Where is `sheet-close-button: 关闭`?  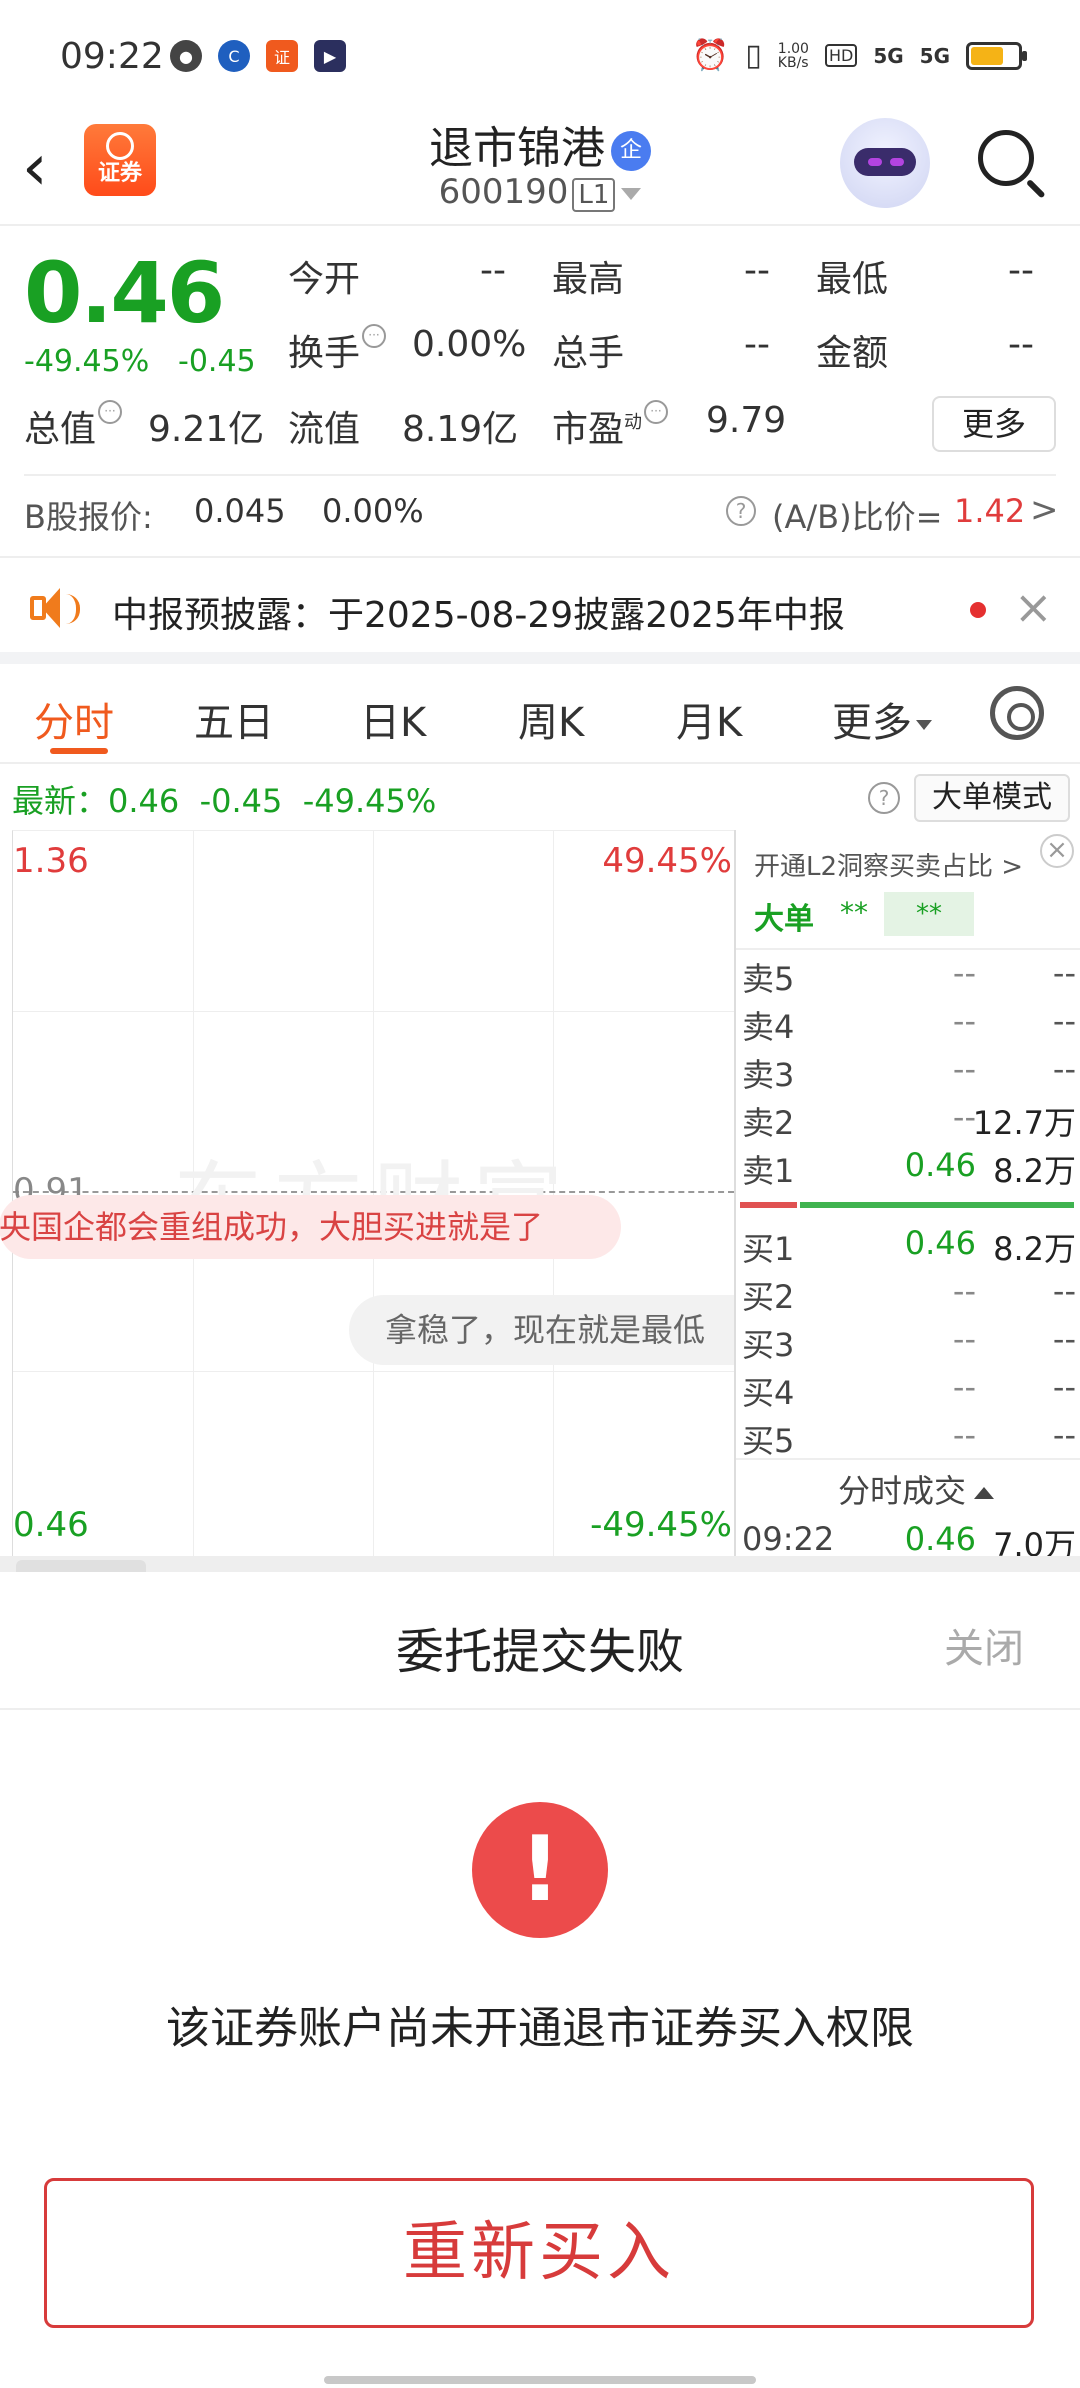 sheet-close-button: 关闭 is located at coordinates (984, 1645).